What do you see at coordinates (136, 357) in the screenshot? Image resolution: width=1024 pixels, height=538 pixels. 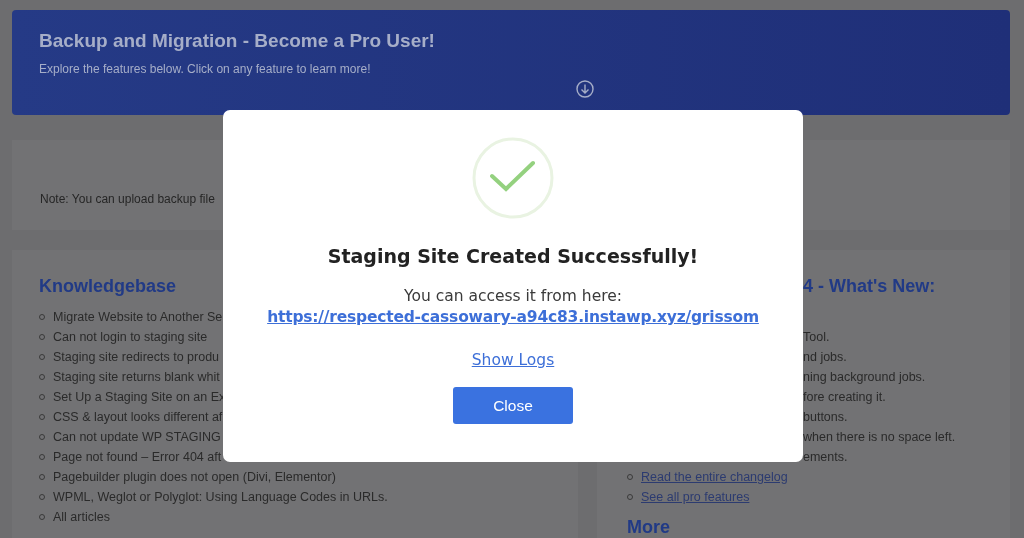 I see `article-link: Staging site redirects to produ` at bounding box center [136, 357].